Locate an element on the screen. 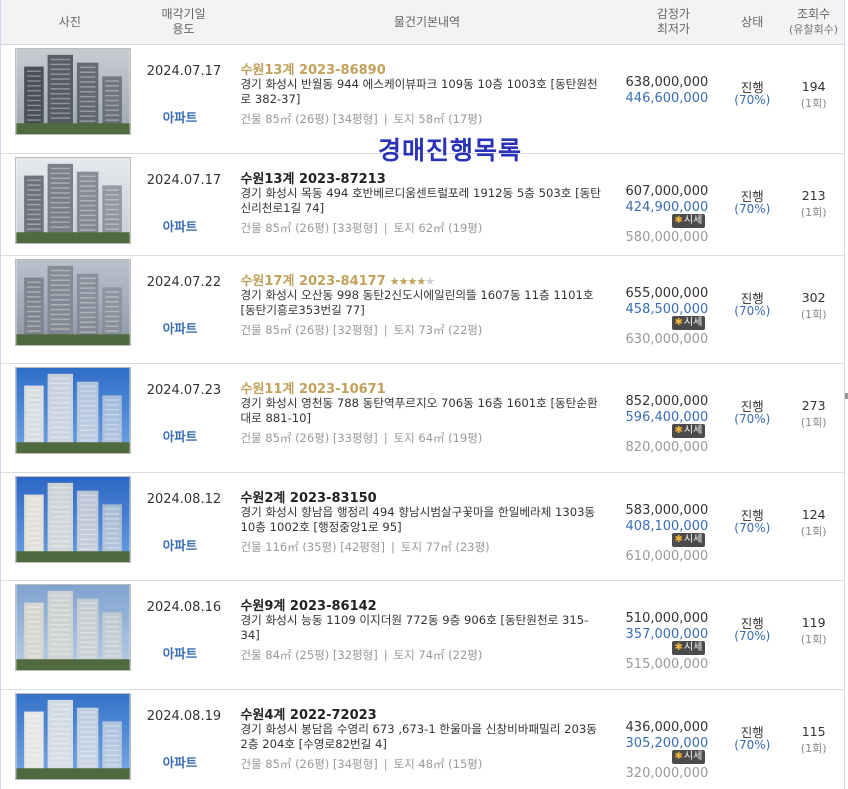 This screenshot has height=789, width=848. sale-date: 2024.07.22 is located at coordinates (184, 282).